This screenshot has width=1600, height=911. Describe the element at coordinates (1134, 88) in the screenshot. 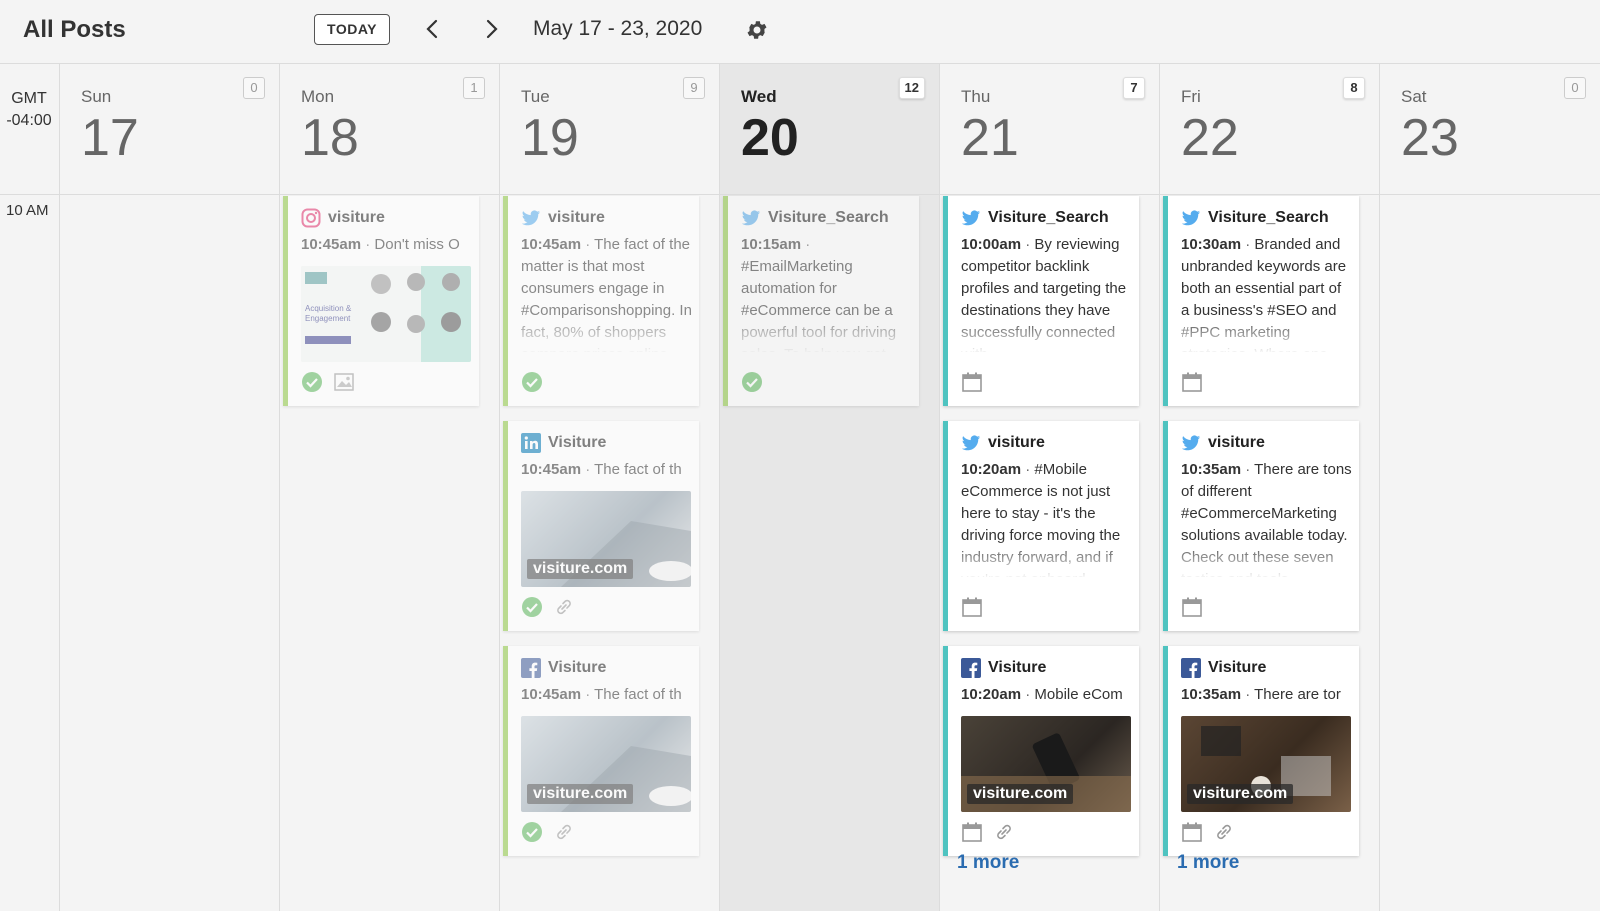

I see `post-count-badge: 7` at that location.